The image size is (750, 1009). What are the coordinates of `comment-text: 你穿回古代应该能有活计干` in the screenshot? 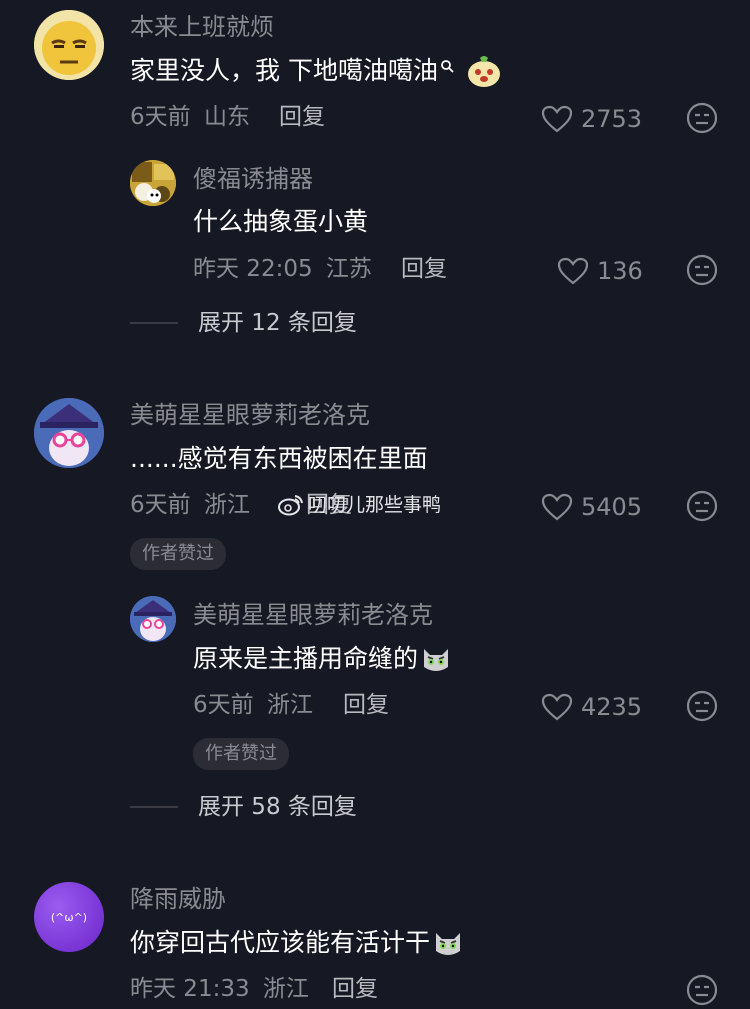 It's located at (297, 943).